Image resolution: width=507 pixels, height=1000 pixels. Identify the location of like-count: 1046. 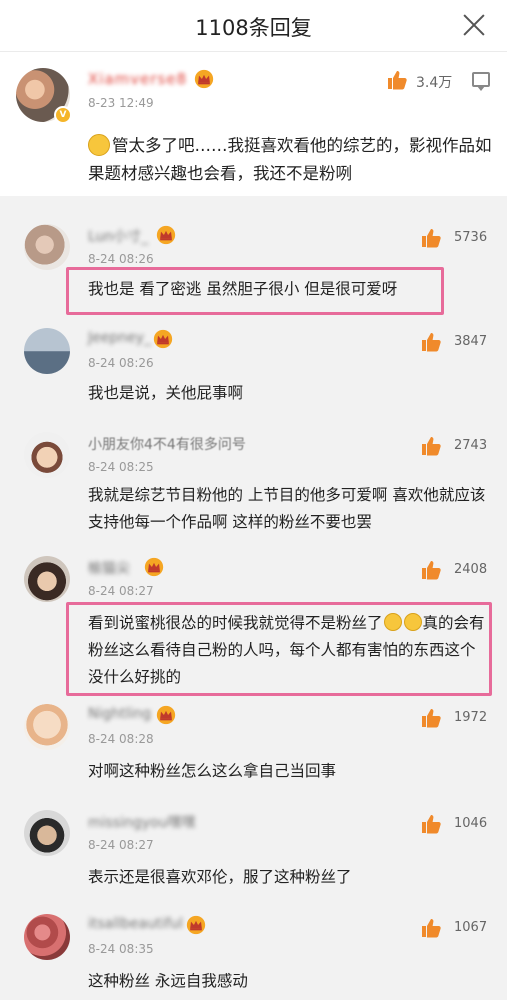
(471, 823).